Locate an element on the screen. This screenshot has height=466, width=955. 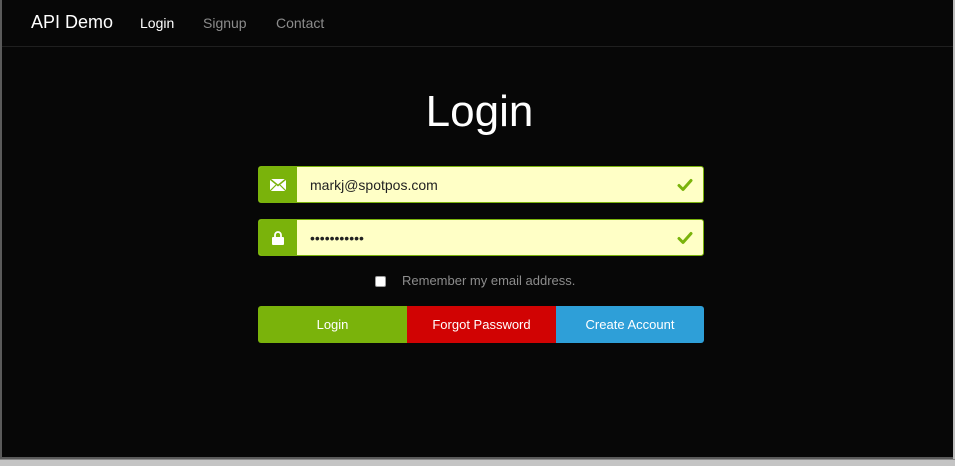
page-title: Login is located at coordinates (479, 111).